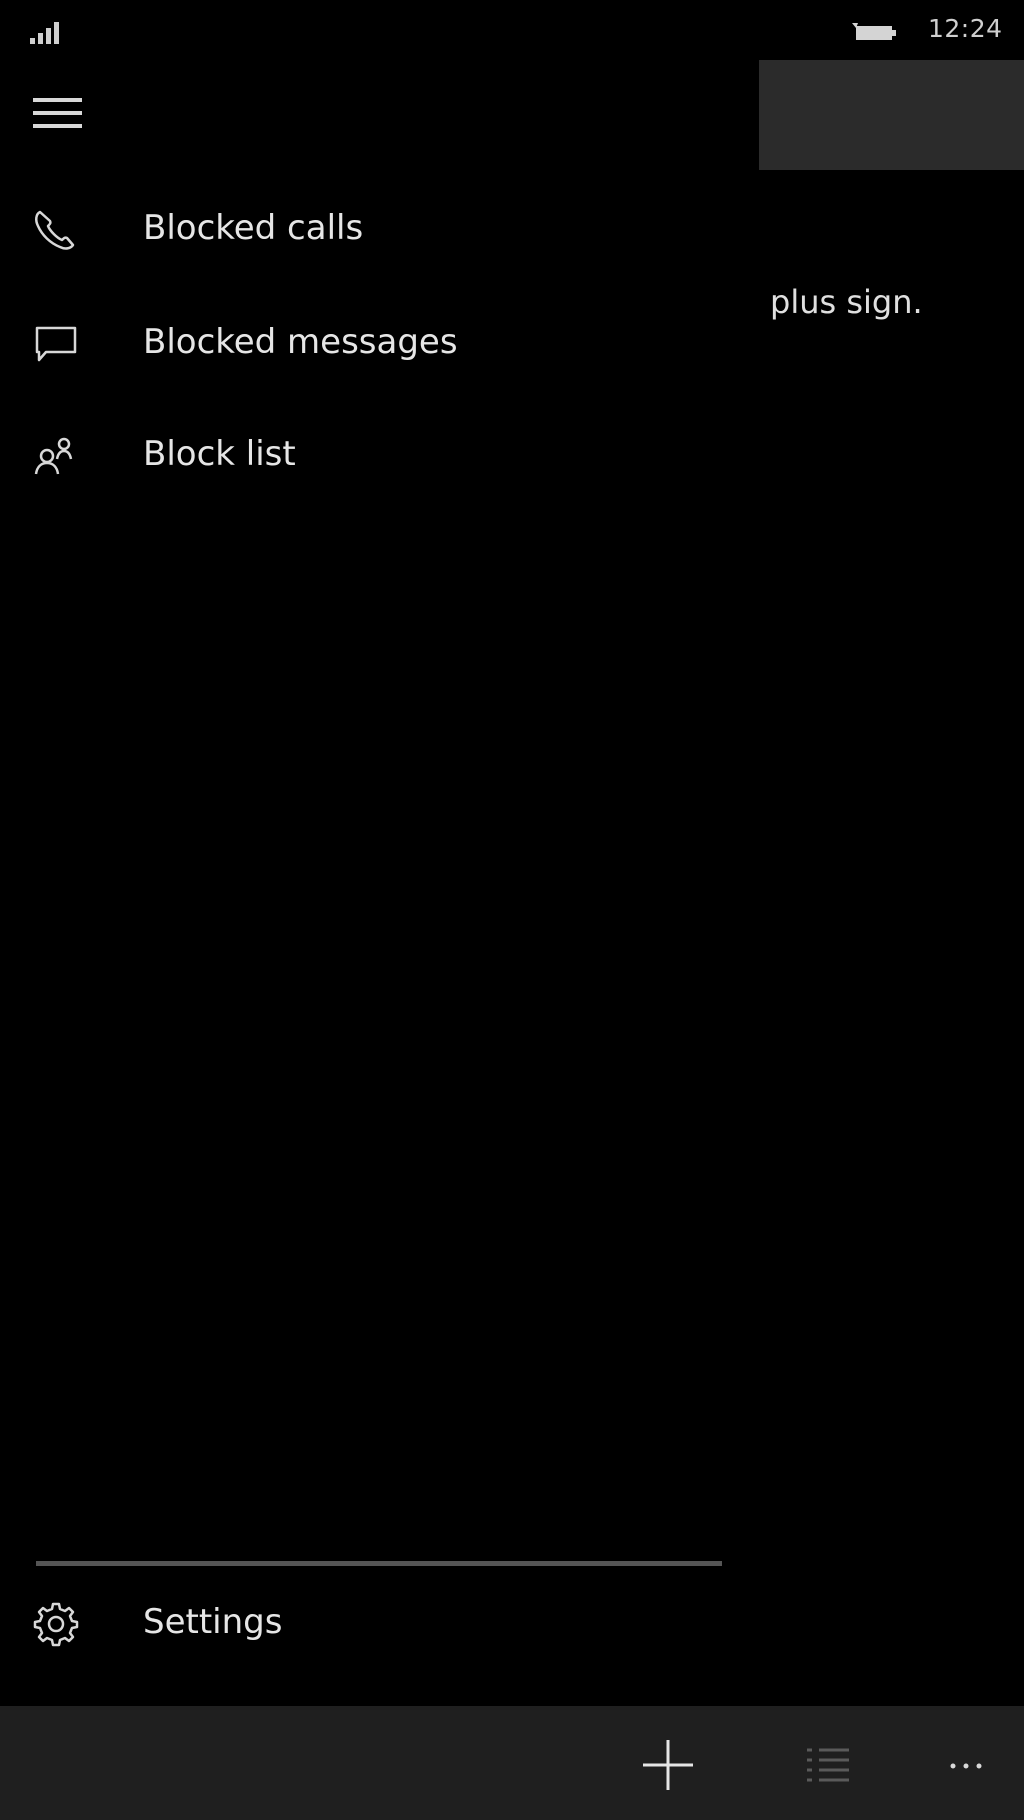 Image resolution: width=1024 pixels, height=1820 pixels. I want to click on message-icon, so click(56, 344).